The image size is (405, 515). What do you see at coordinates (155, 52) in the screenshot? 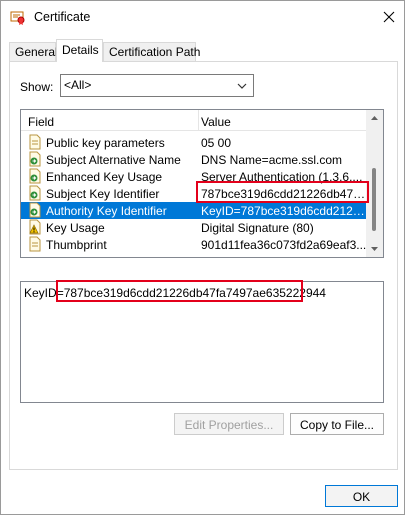
I see `tab-certification-path-label: Certification Path` at bounding box center [155, 52].